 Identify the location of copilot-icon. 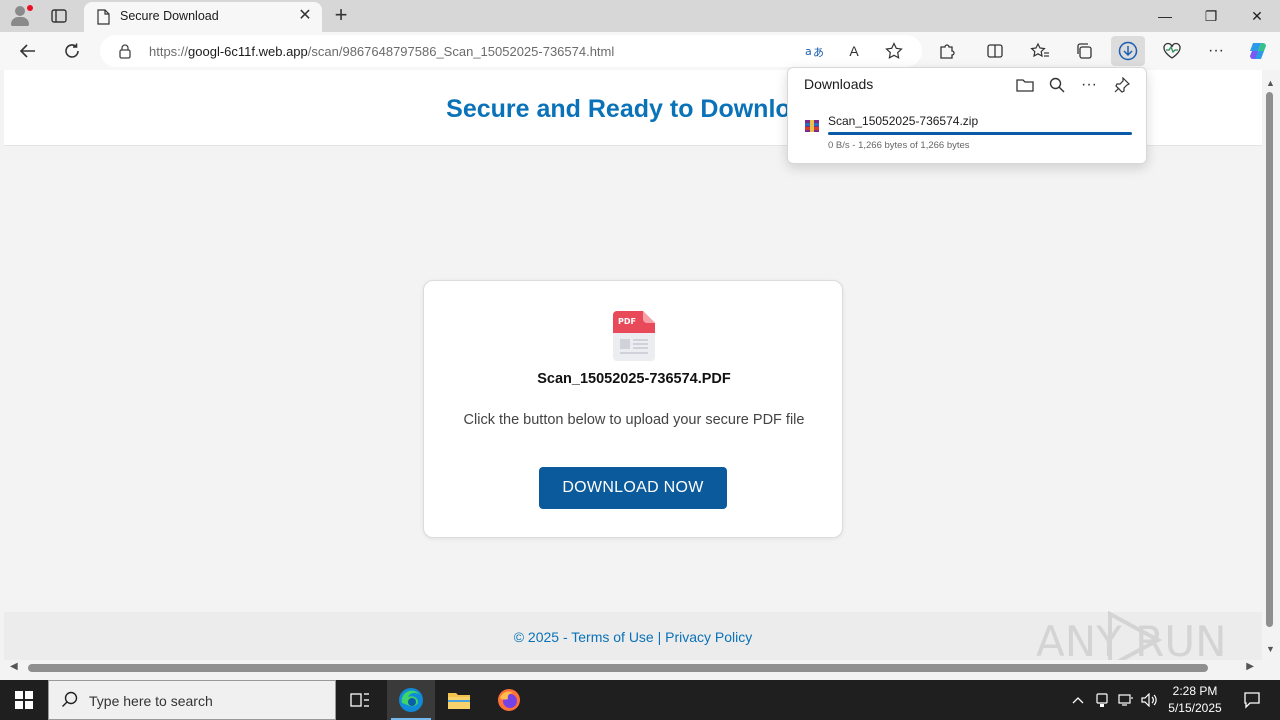
(1258, 51).